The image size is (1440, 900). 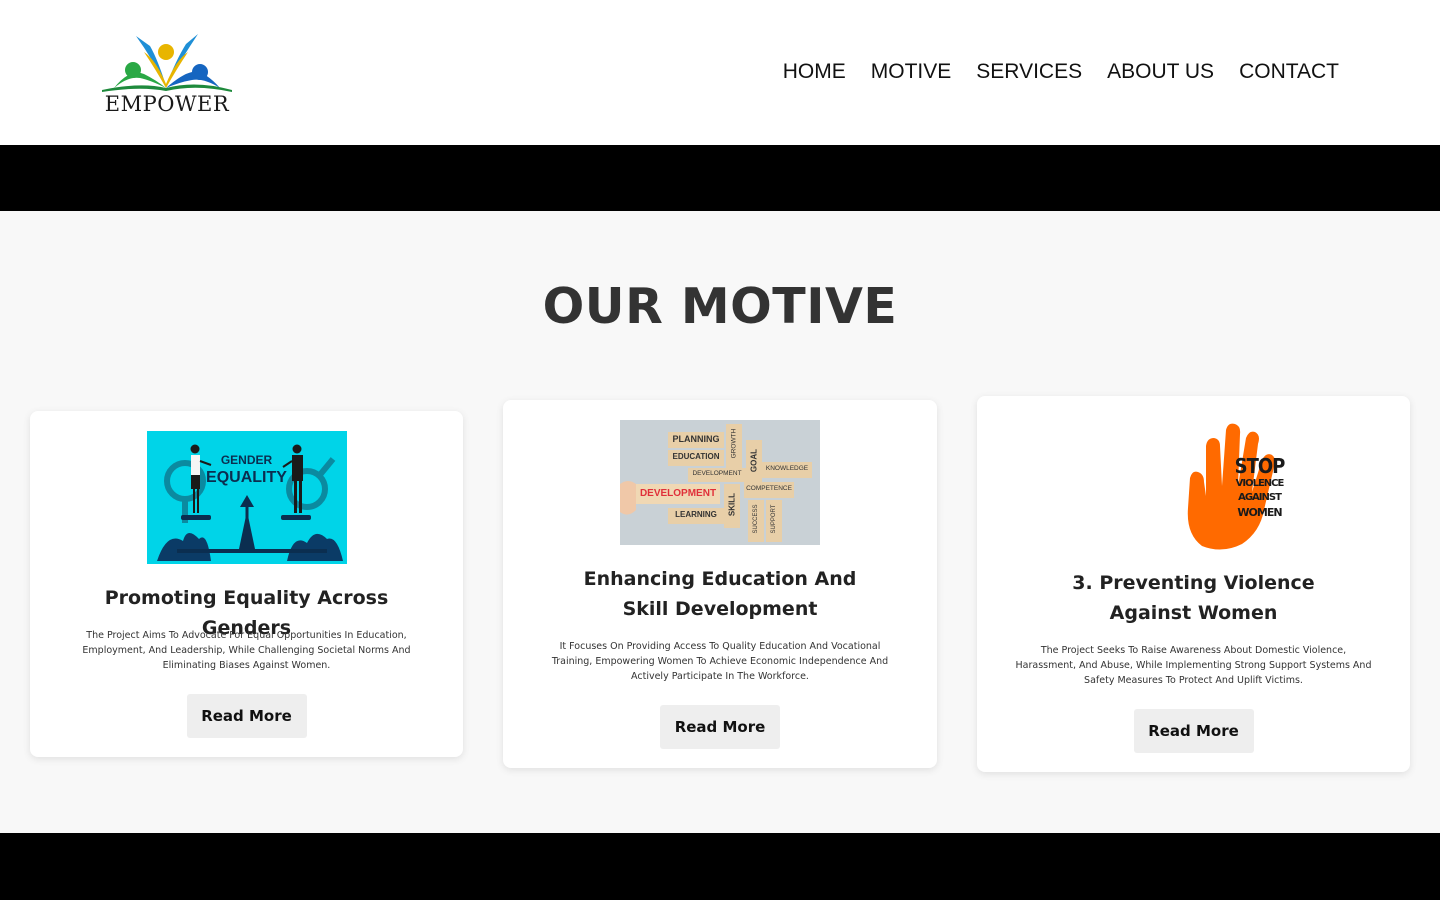 What do you see at coordinates (678, 493) in the screenshot?
I see `word-development-red: DEVELOPMENT` at bounding box center [678, 493].